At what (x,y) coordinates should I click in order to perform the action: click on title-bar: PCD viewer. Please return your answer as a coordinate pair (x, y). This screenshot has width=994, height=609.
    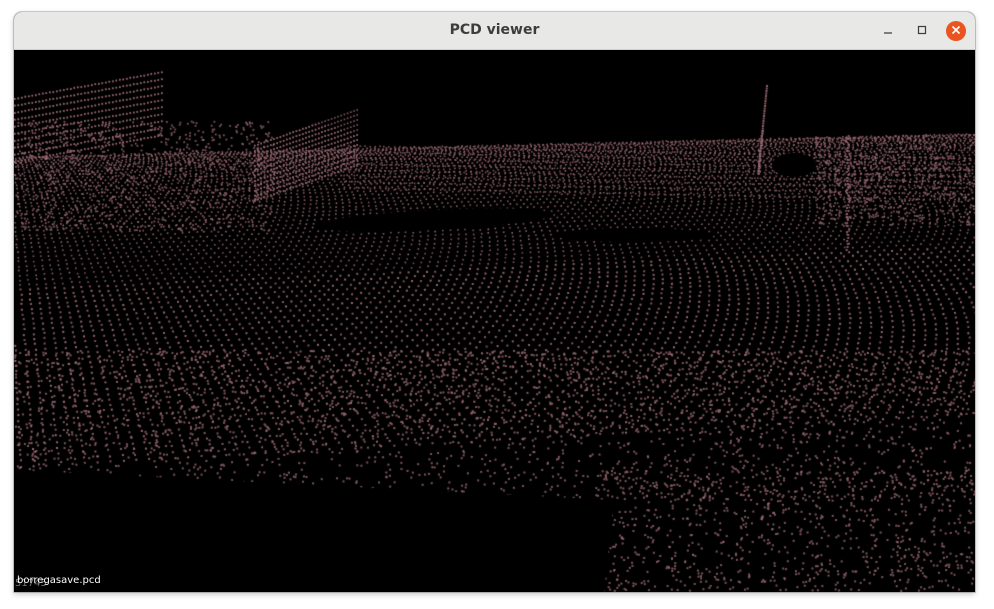
    Looking at the image, I should click on (494, 31).